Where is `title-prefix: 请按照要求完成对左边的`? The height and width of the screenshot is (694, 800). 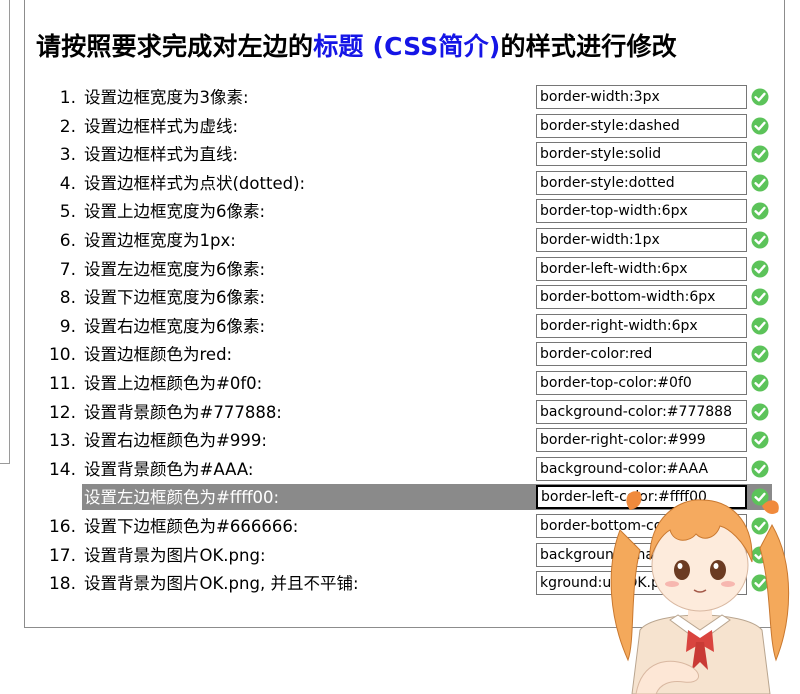 title-prefix: 请按照要求完成对左边的 is located at coordinates (175, 46).